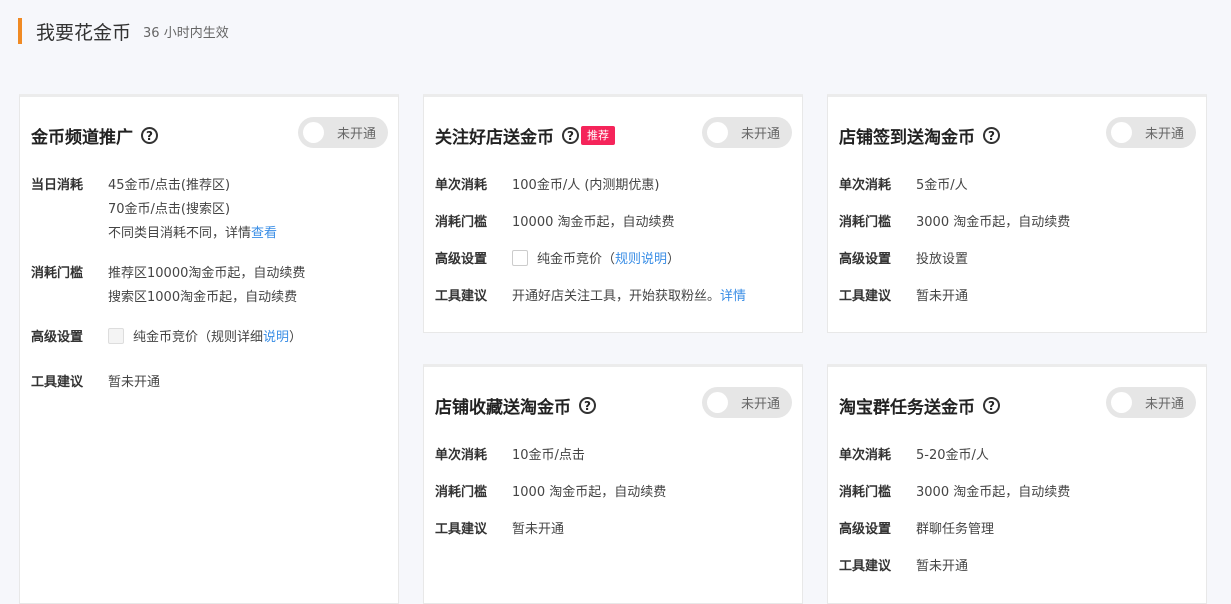 The height and width of the screenshot is (604, 1231). What do you see at coordinates (1017, 186) in the screenshot?
I see `row-single-cost: 单次消耗 5金币/人` at bounding box center [1017, 186].